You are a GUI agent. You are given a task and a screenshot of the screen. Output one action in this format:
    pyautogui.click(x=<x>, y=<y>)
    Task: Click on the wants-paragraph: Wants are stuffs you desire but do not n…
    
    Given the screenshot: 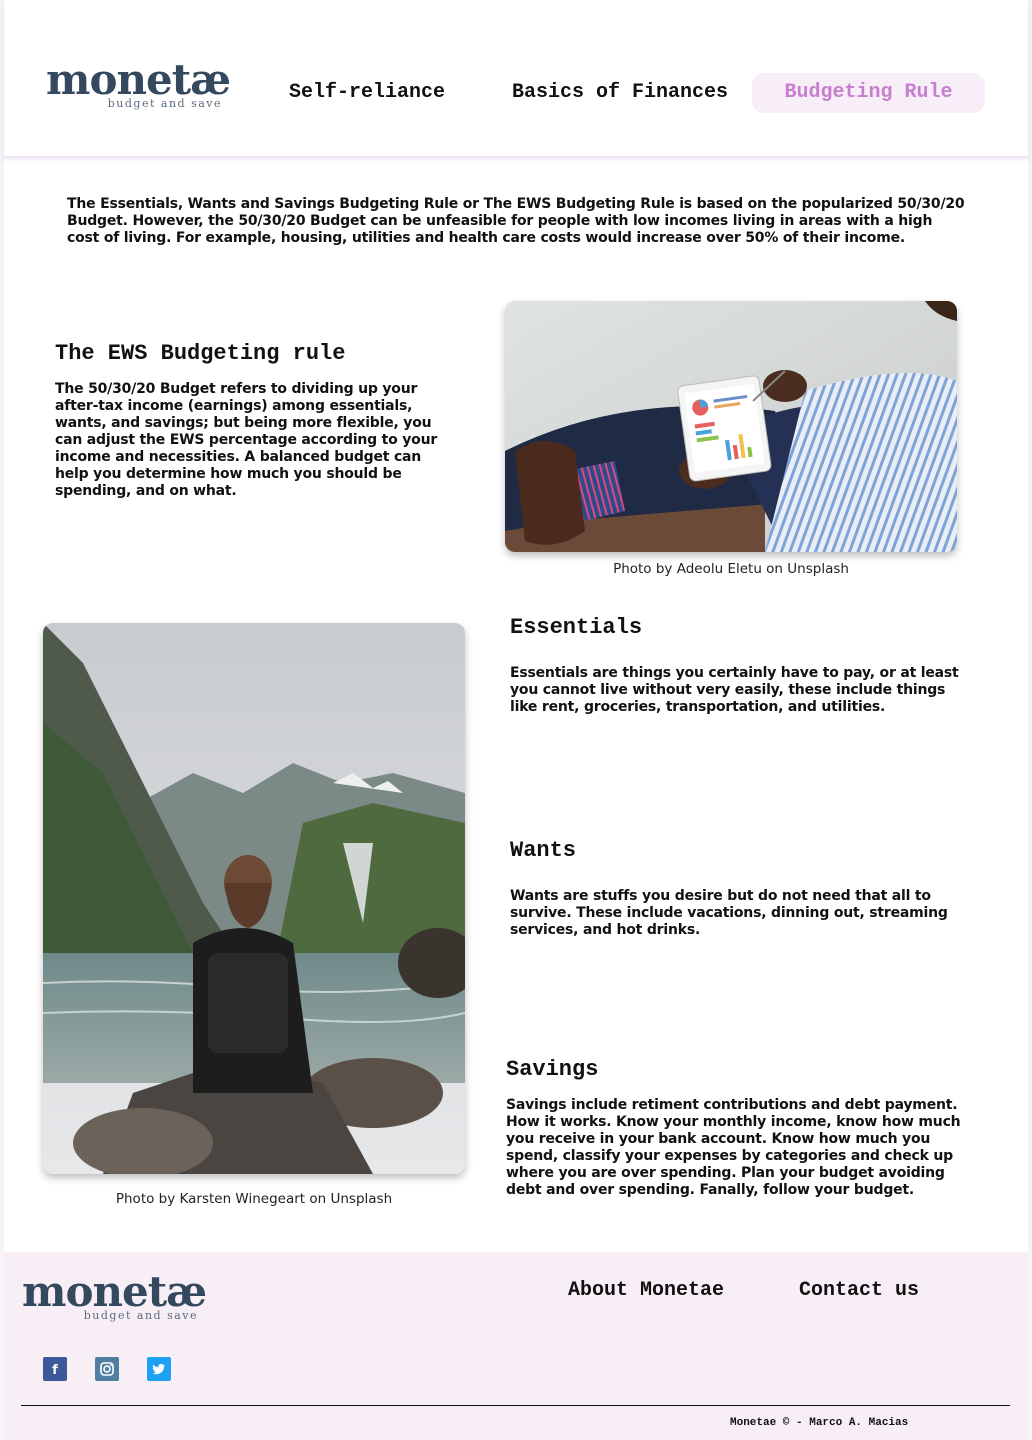 What is the action you would take?
    pyautogui.click(x=729, y=913)
    